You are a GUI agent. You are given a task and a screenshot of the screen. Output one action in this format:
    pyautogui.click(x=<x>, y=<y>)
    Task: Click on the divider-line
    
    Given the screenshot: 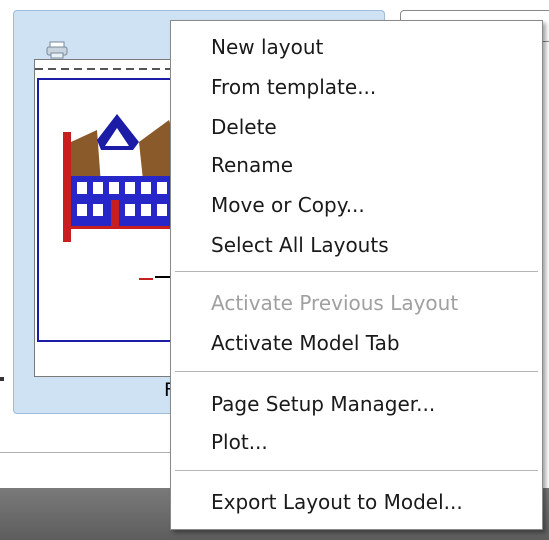 What is the action you would take?
    pyautogui.click(x=90, y=452)
    